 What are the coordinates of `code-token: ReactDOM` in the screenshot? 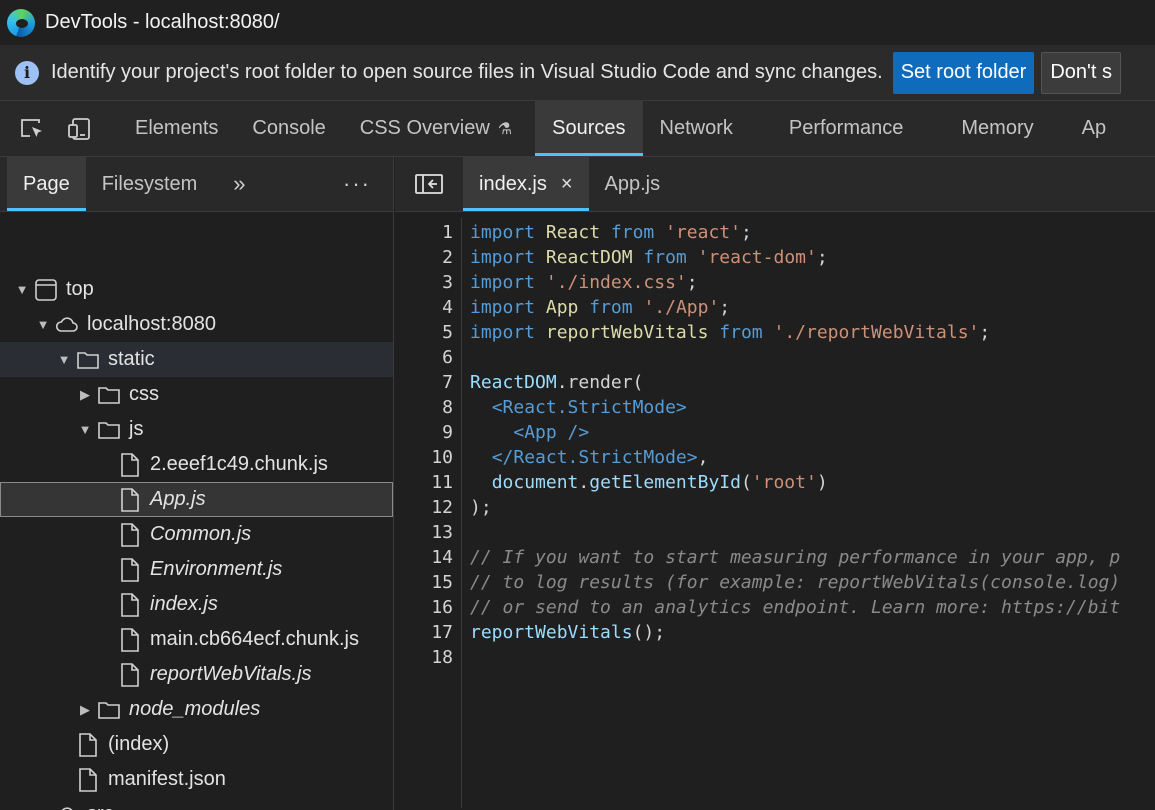 It's located at (589, 257).